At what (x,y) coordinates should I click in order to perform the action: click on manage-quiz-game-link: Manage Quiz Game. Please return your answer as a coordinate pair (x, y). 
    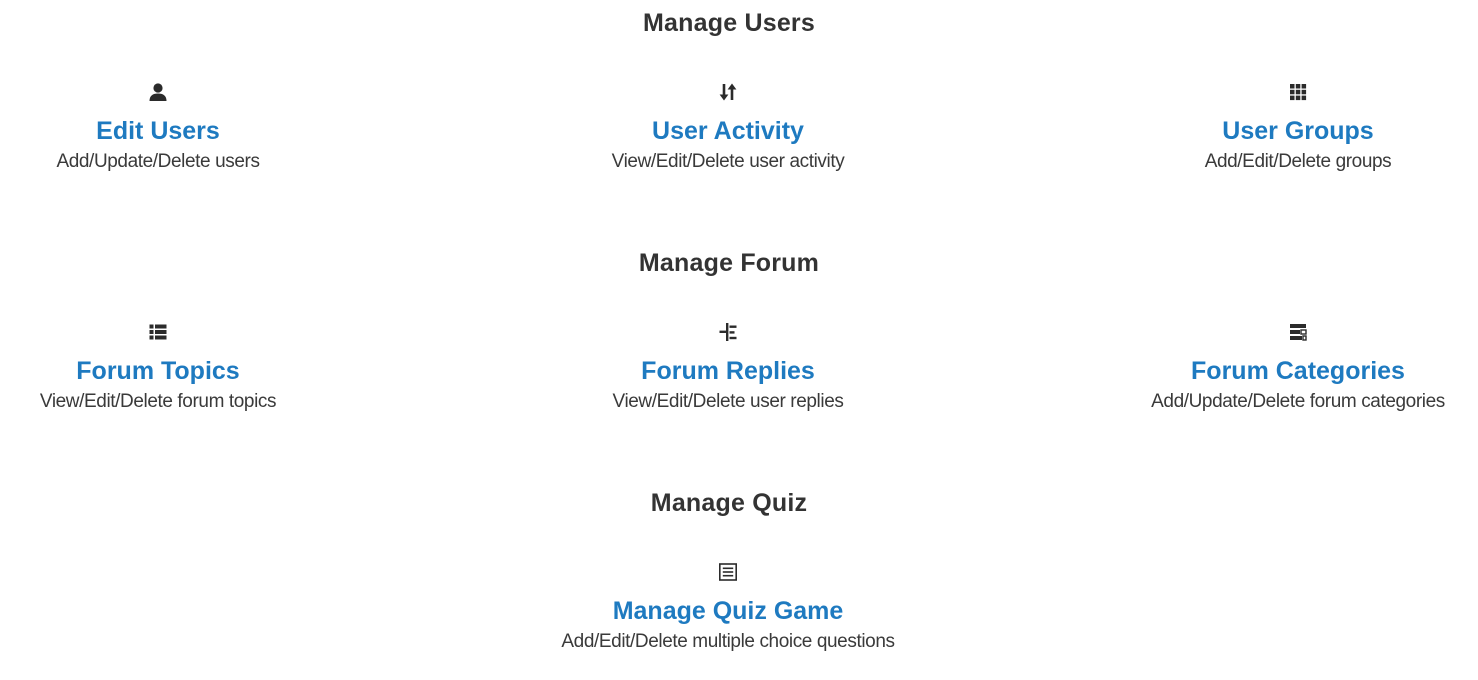
    Looking at the image, I should click on (728, 611).